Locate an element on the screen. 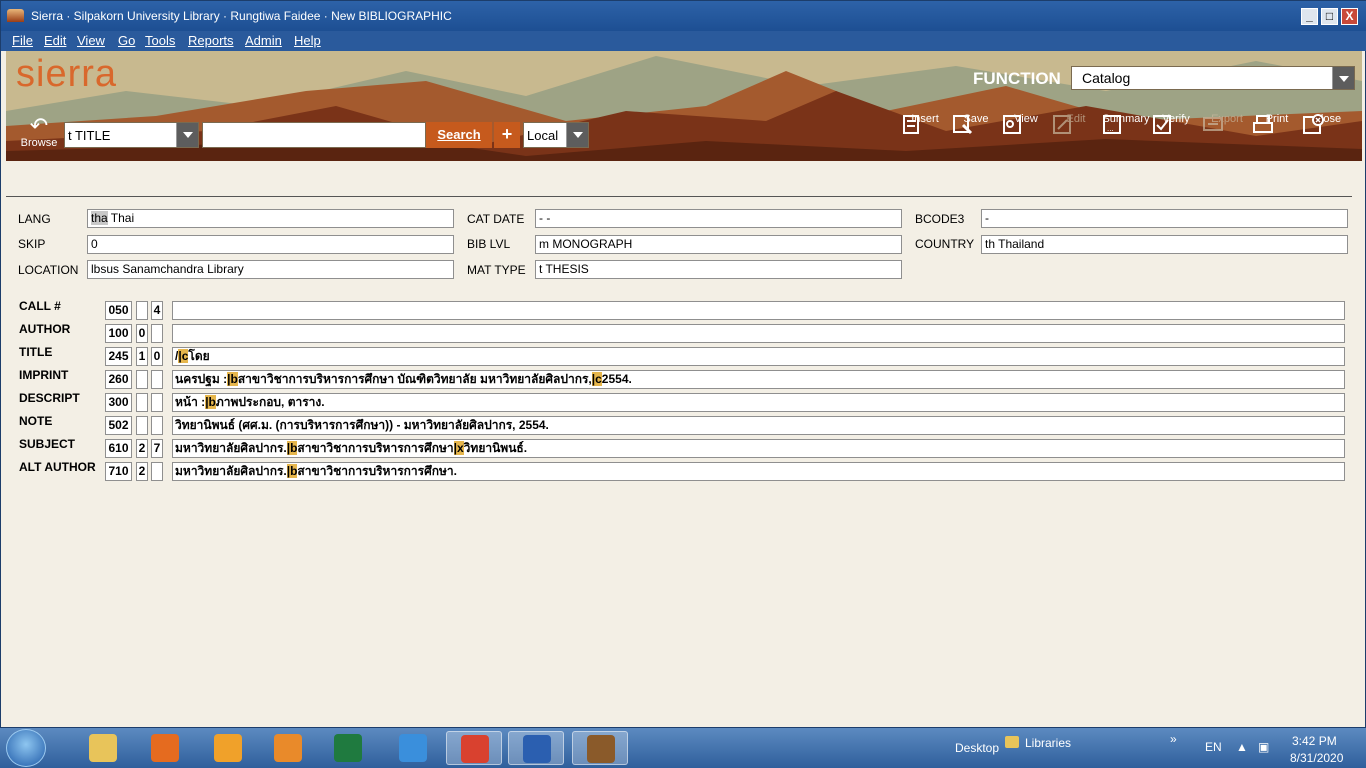 Image resolution: width=1366 pixels, height=768 pixels. menu-go: Go is located at coordinates (126, 40).